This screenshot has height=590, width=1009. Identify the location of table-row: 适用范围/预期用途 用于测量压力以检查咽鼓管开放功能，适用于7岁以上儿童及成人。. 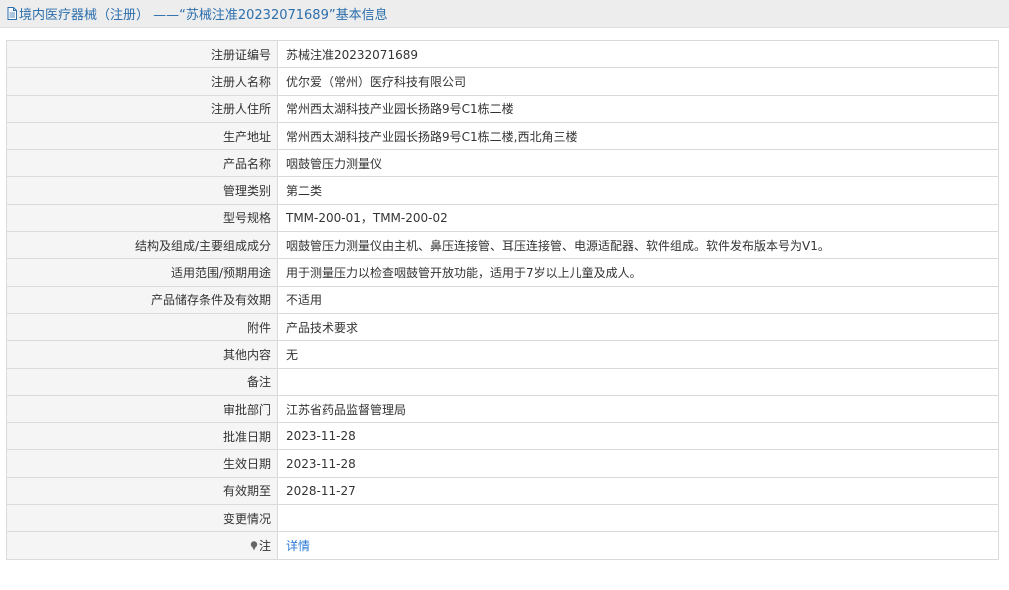
(502, 272).